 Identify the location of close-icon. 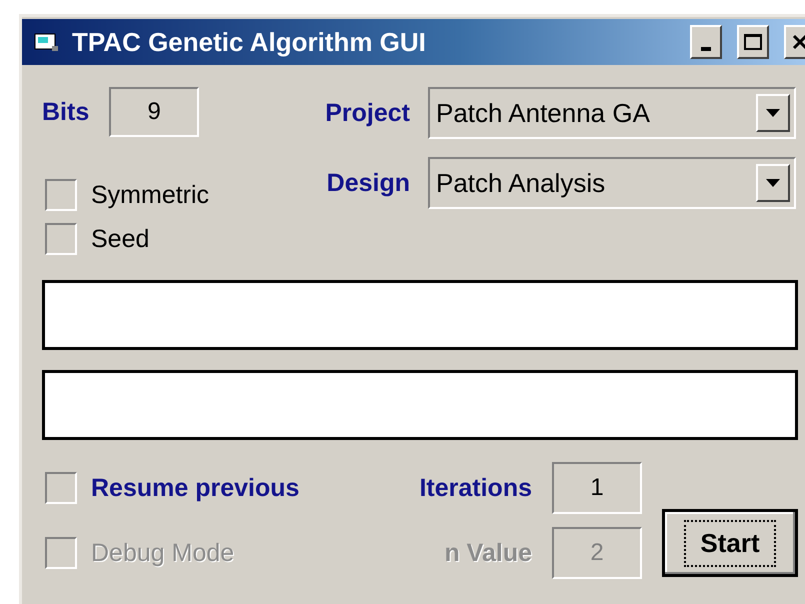
(798, 42).